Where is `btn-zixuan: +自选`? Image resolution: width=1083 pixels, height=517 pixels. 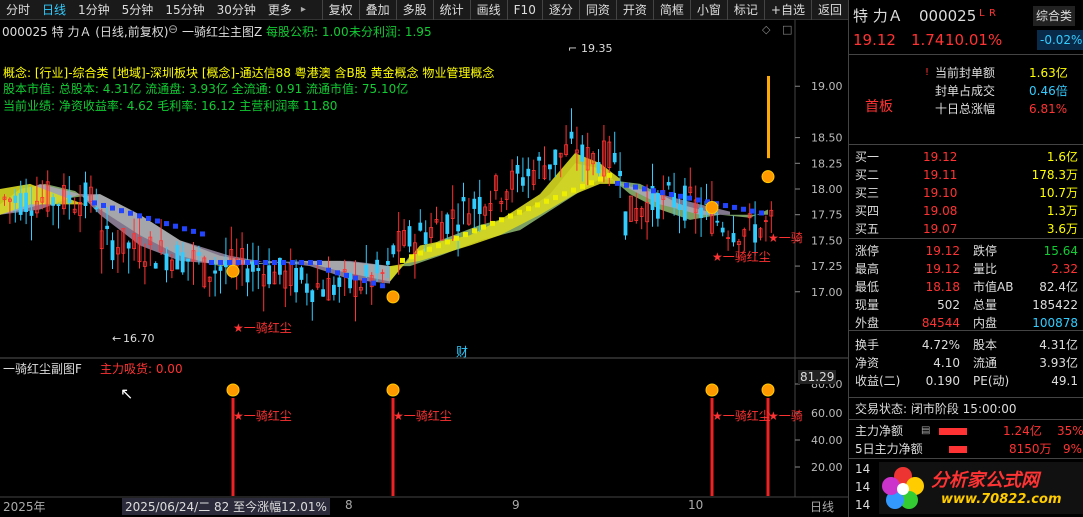
btn-zixuan: +自选 is located at coordinates (787, 10).